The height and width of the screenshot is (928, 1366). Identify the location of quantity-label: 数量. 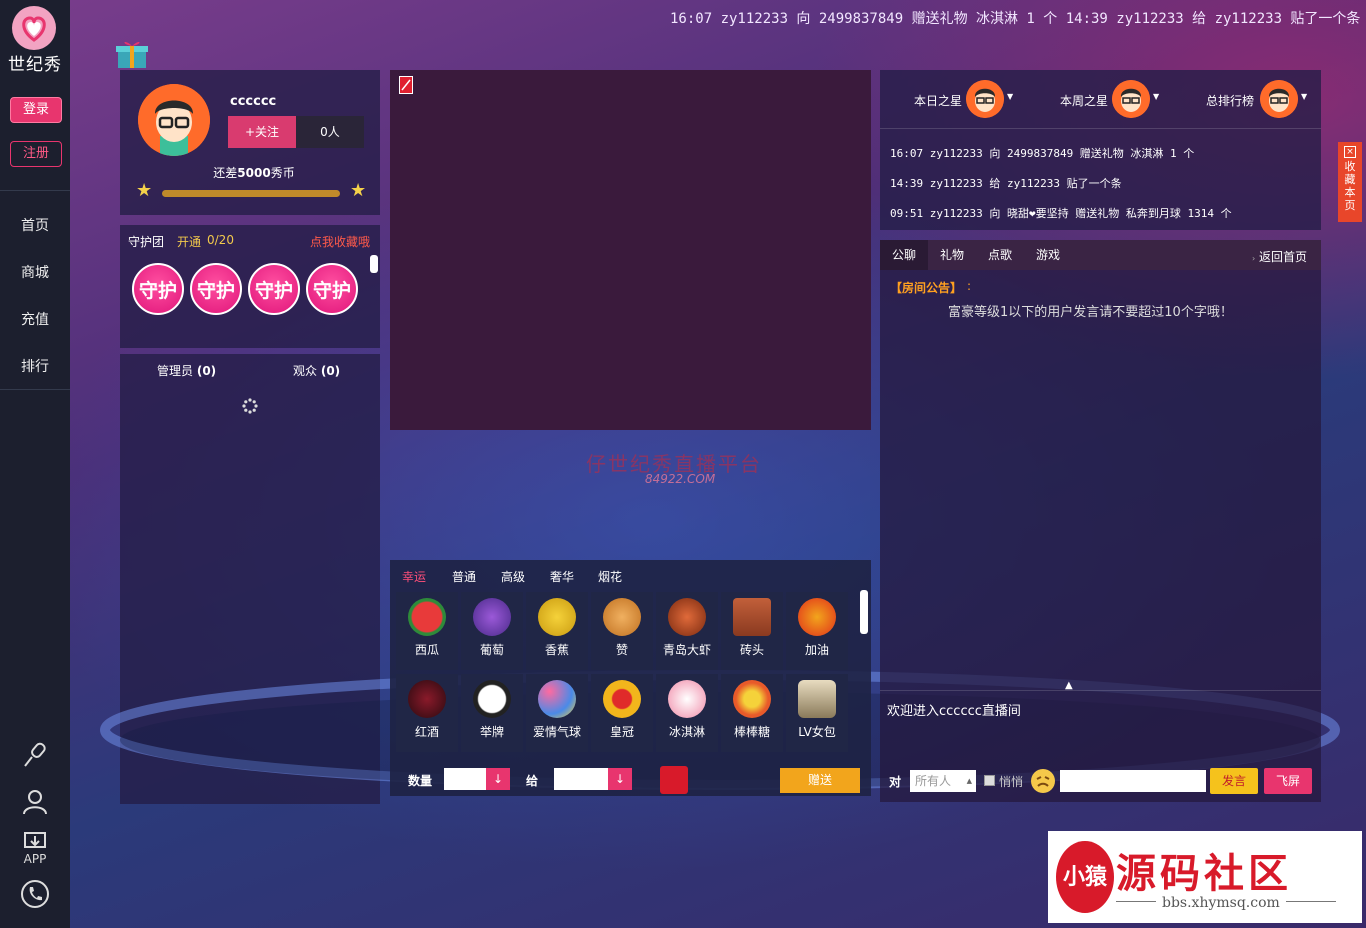
(420, 781).